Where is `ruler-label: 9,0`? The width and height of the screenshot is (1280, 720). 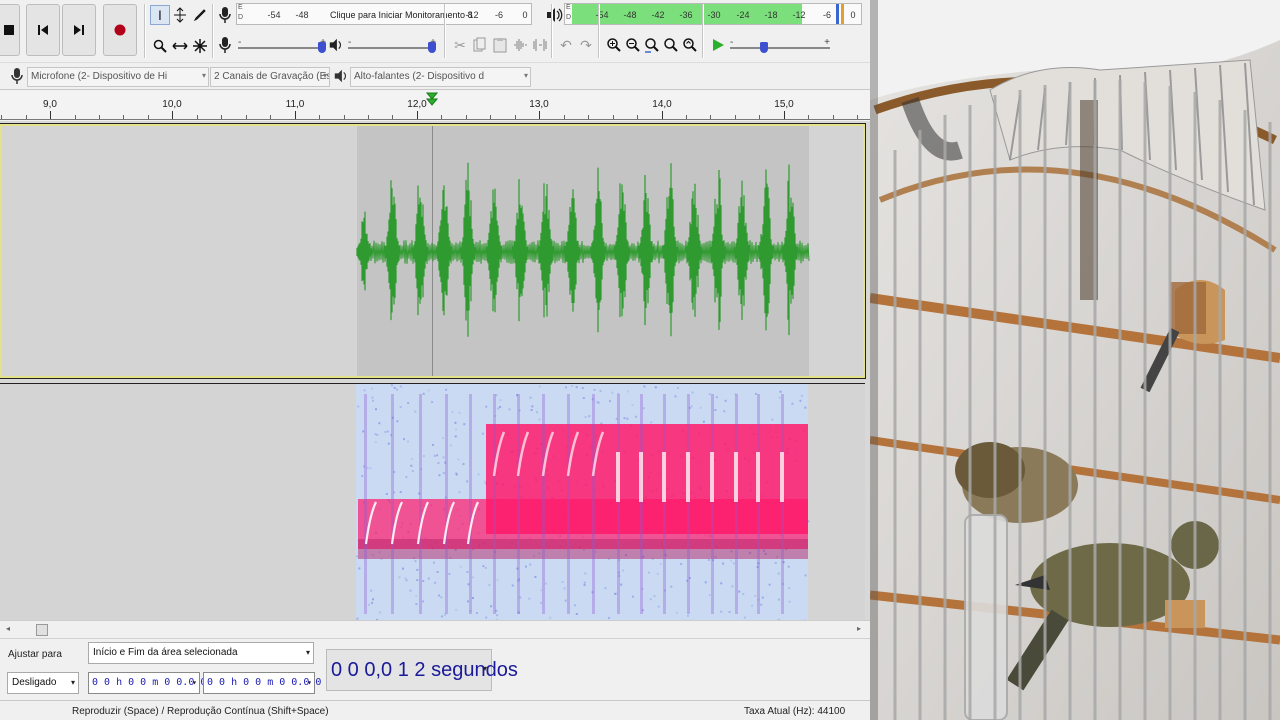 ruler-label: 9,0 is located at coordinates (50, 104).